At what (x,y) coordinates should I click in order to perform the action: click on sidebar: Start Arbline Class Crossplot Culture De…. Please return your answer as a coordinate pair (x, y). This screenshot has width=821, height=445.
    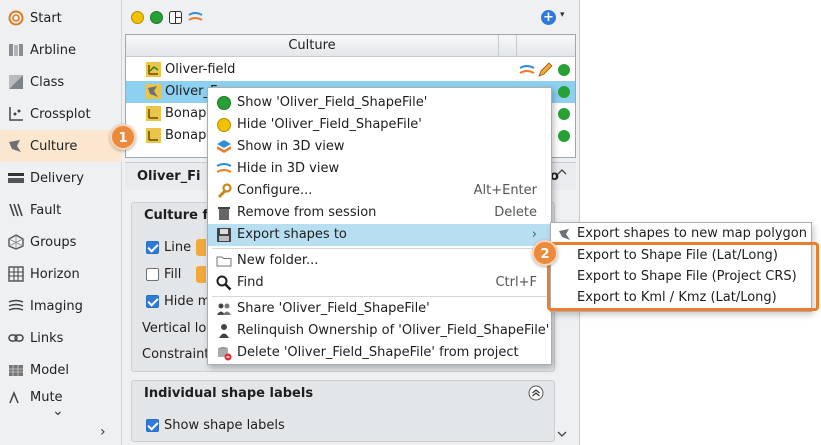
    Looking at the image, I should click on (61, 222).